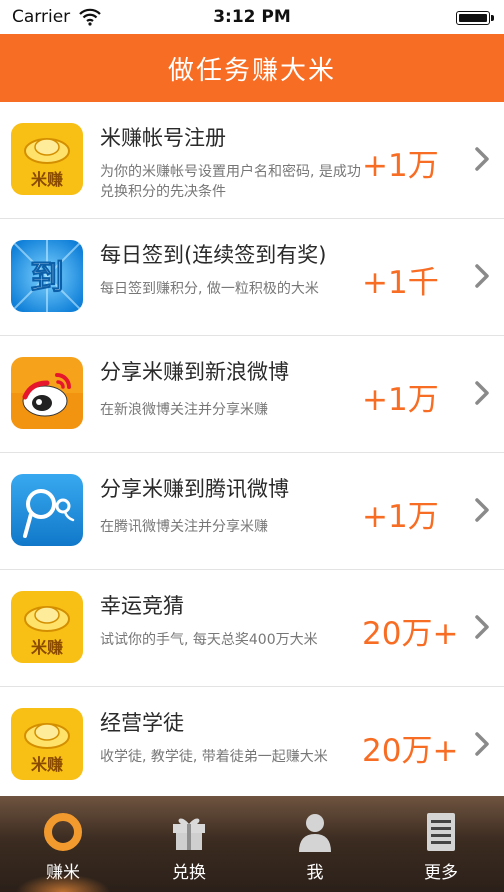 This screenshot has height=892, width=504. I want to click on task-reward: +1千, so click(400, 283).